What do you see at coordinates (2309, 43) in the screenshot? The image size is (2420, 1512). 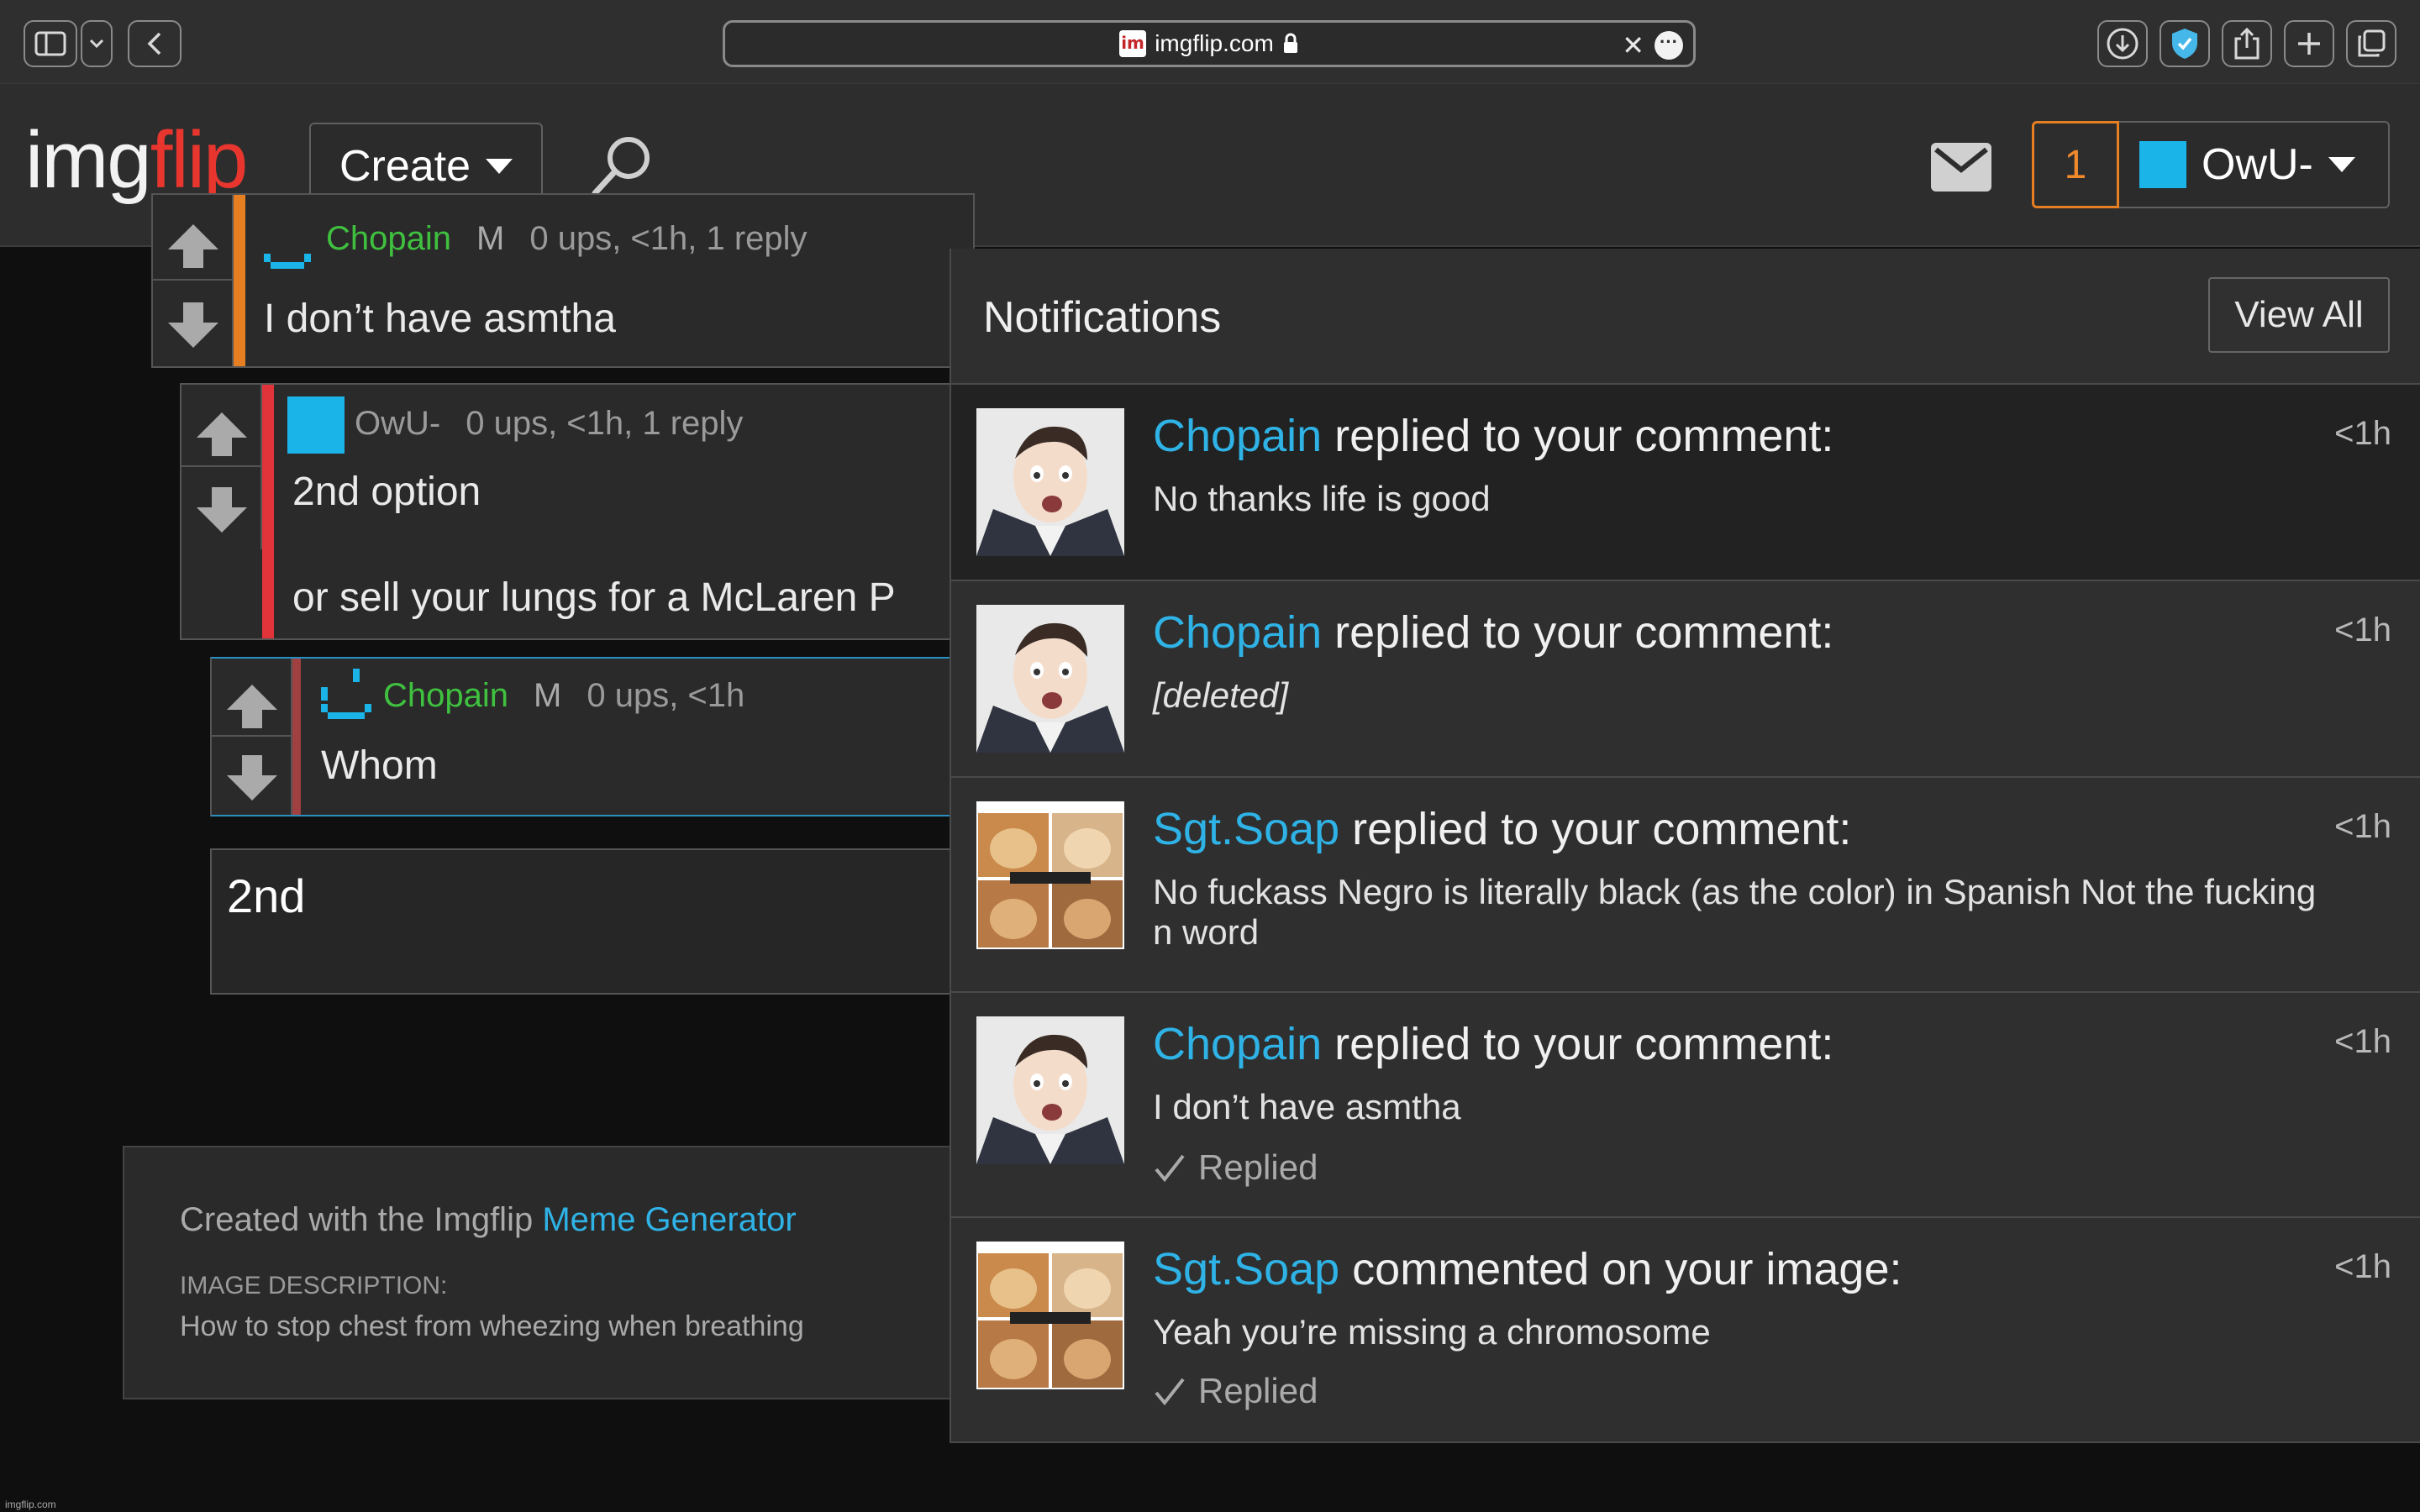 I see `new-tab-icon` at bounding box center [2309, 43].